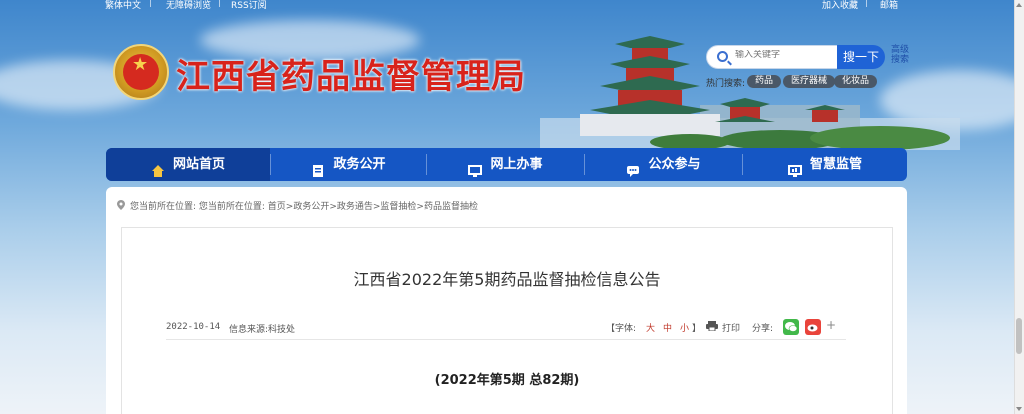 The height and width of the screenshot is (414, 1024). I want to click on top-utility-bar: 繁体中文 无障碍浏览 RSS订阅 加入收藏 邮箱, so click(512, 5).